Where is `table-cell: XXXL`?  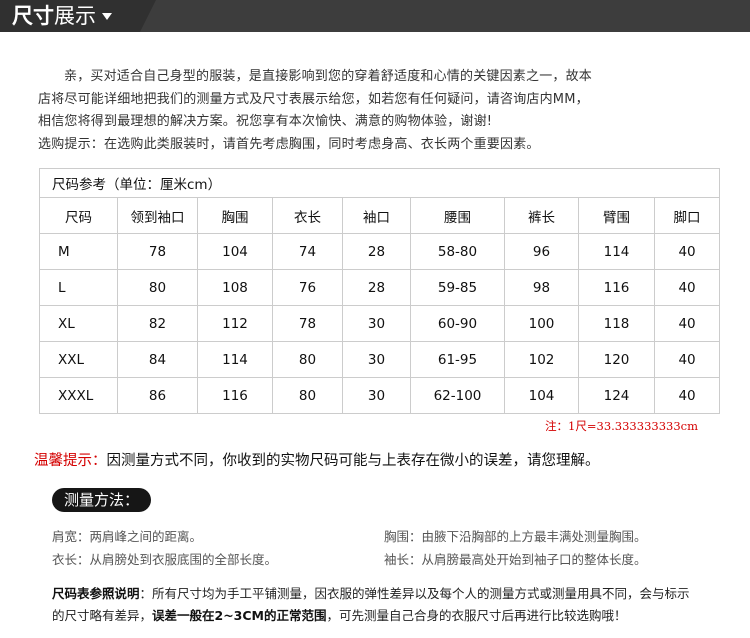 table-cell: XXXL is located at coordinates (78, 395).